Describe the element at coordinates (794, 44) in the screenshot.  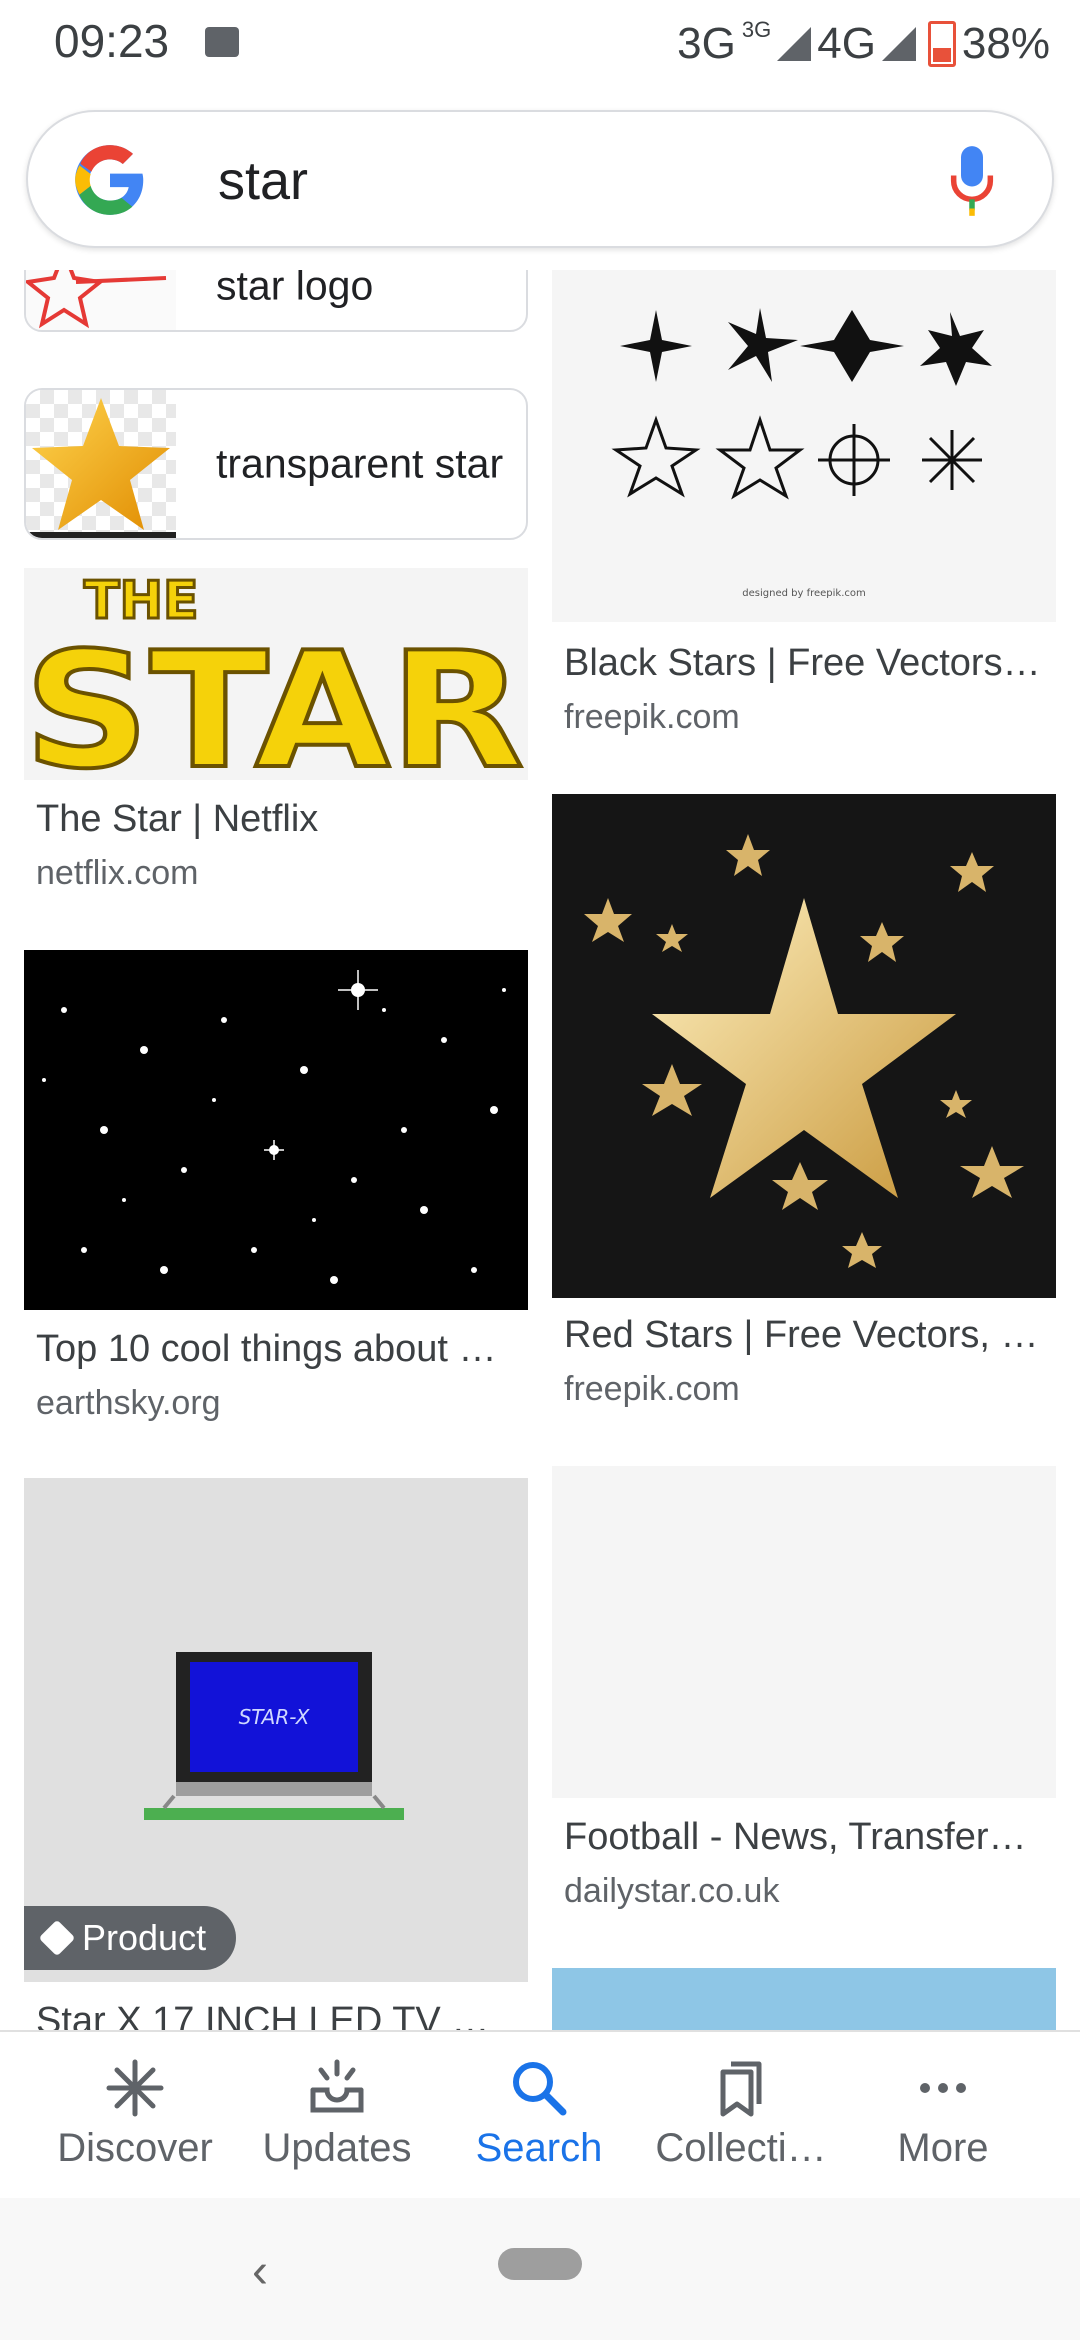
I see `signal-icon` at that location.